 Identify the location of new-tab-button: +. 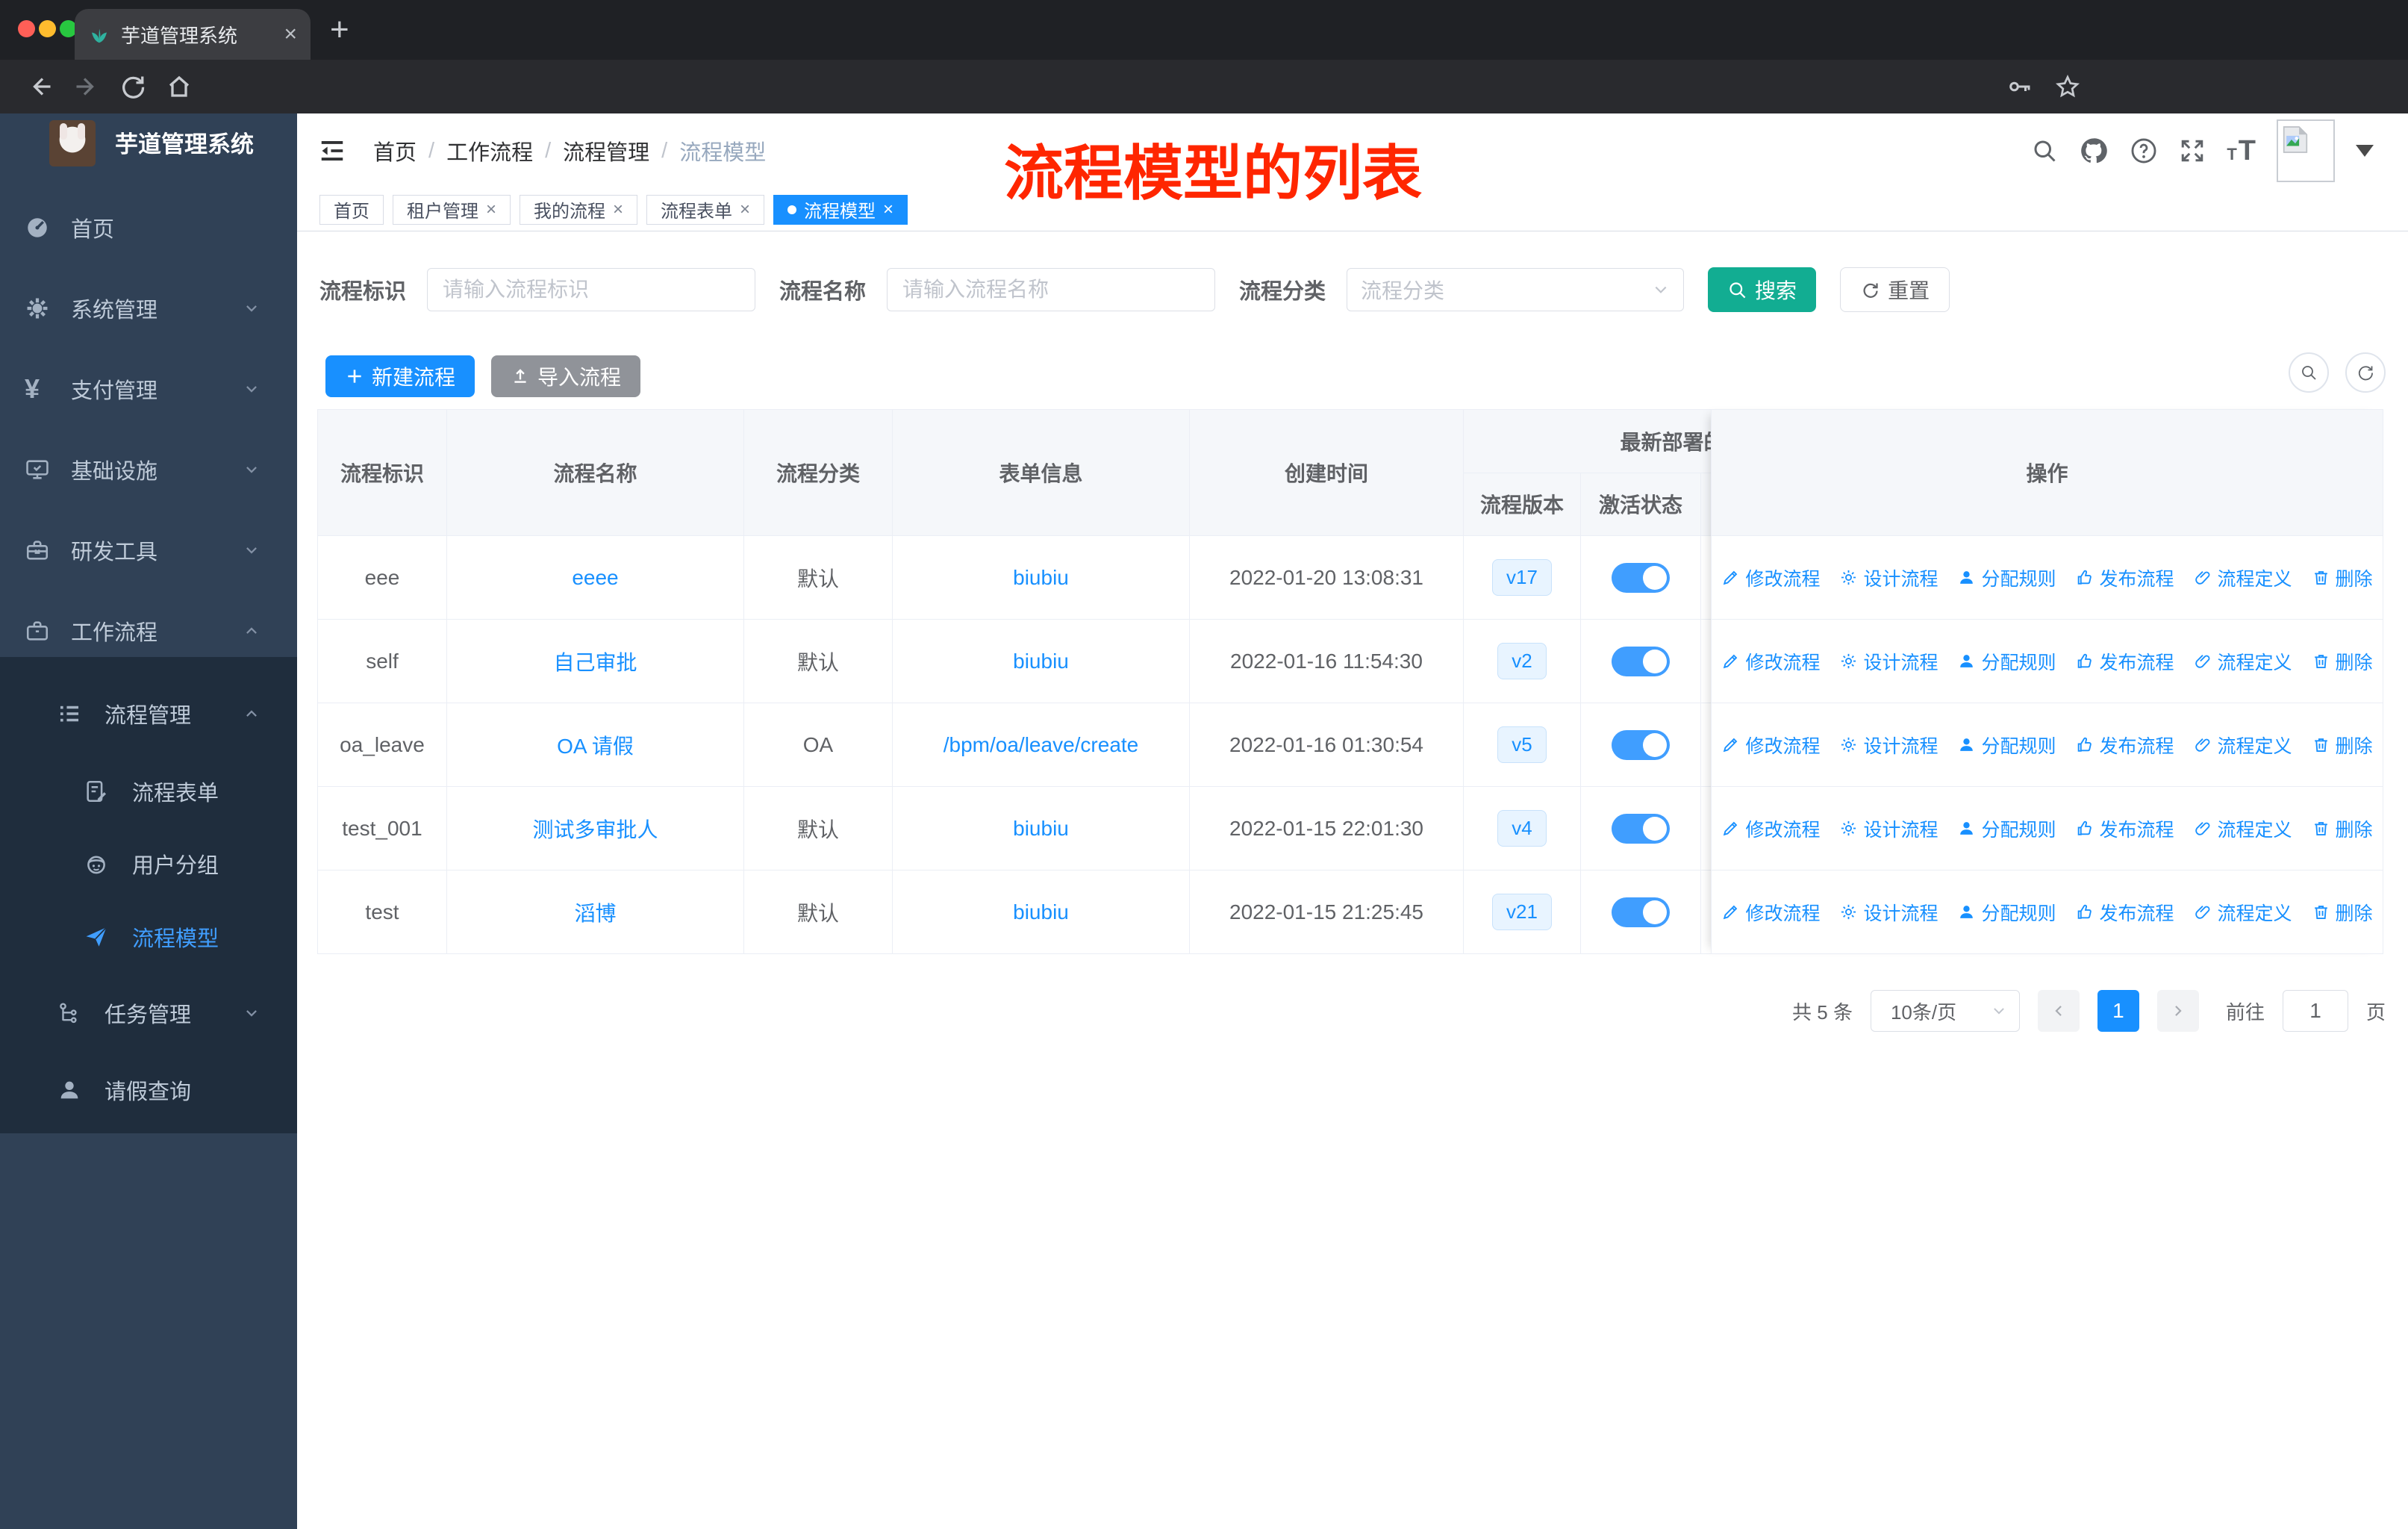
(339, 30).